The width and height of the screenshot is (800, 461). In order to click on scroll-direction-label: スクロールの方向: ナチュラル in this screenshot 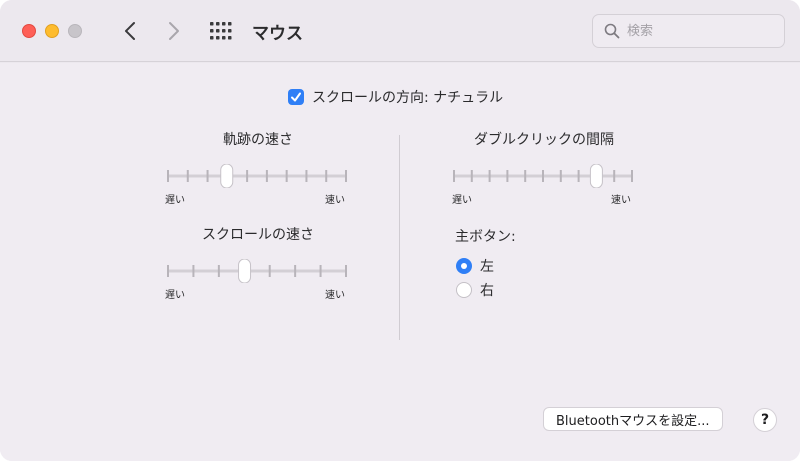, I will do `click(408, 98)`.